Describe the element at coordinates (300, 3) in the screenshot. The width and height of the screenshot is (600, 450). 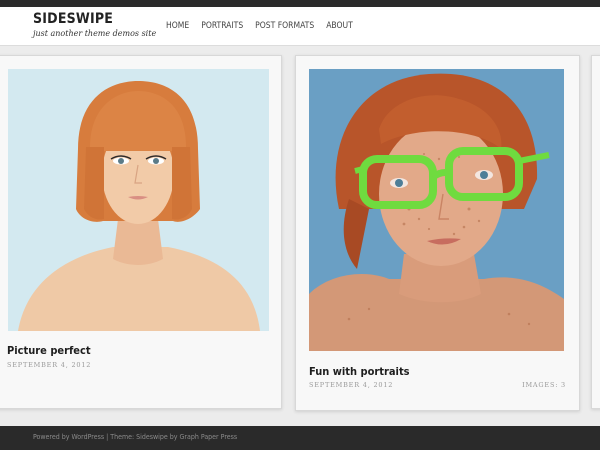
I see `top-bar` at that location.